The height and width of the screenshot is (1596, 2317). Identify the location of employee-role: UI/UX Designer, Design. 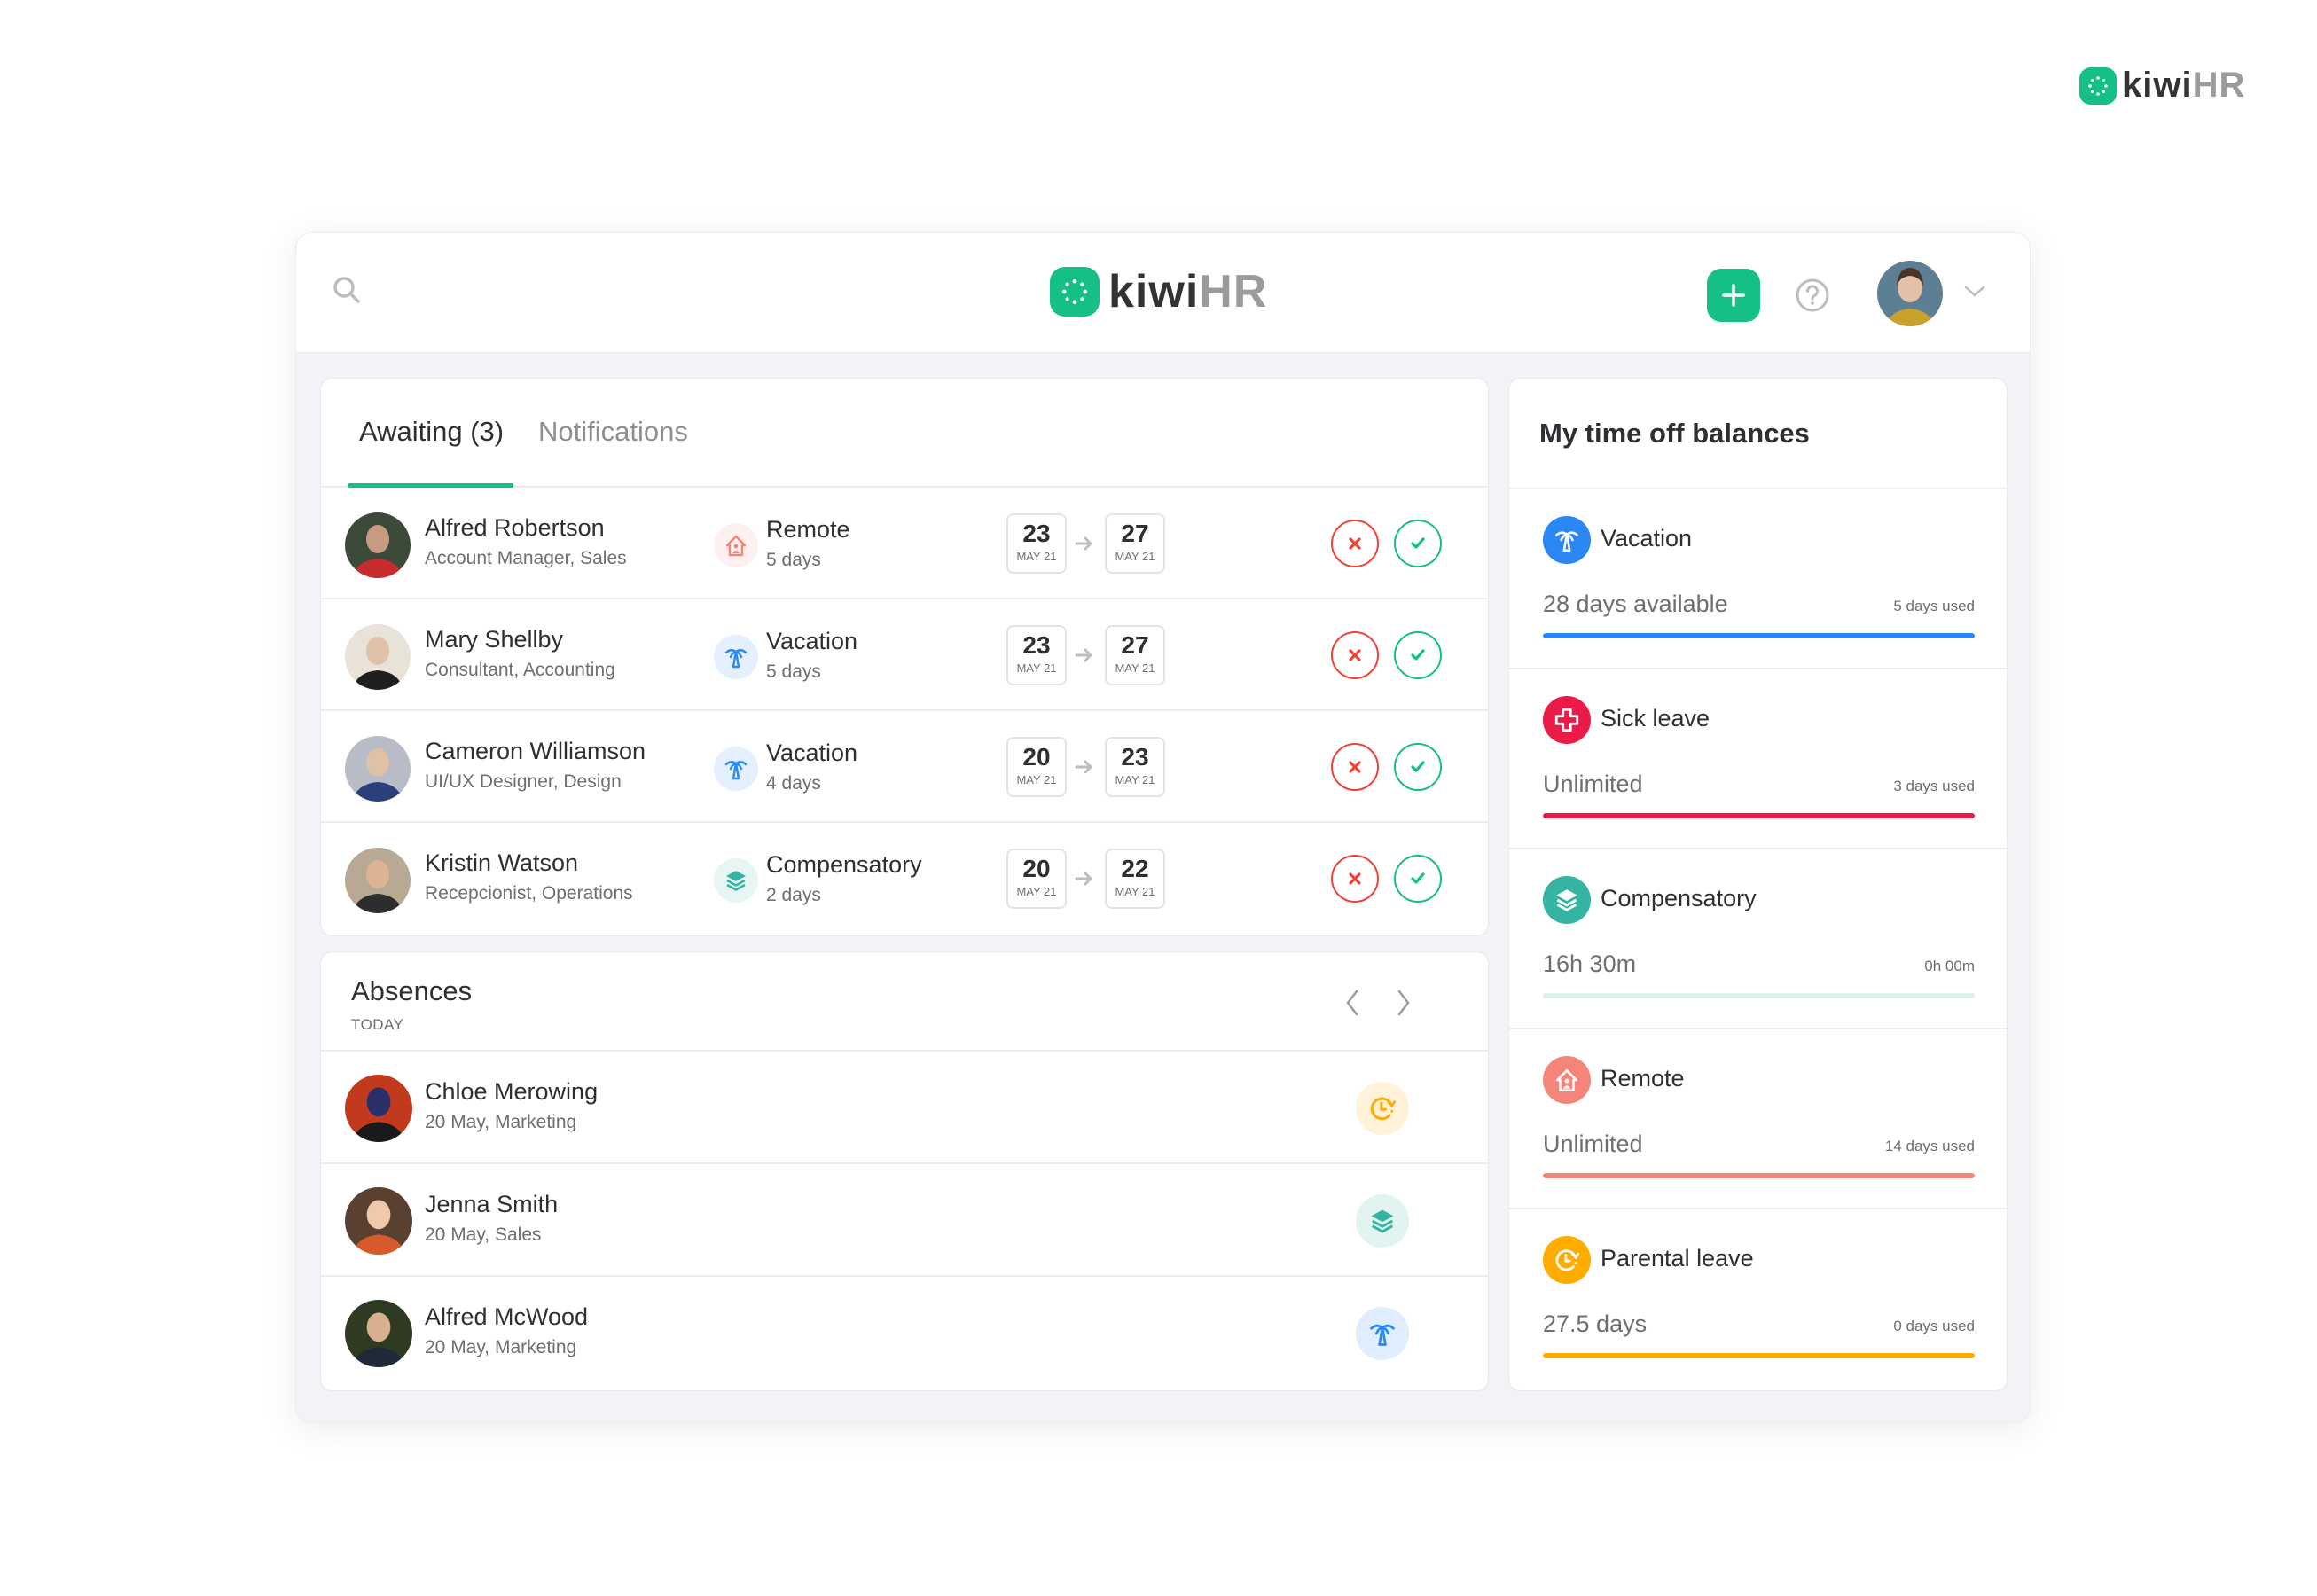
(523, 781).